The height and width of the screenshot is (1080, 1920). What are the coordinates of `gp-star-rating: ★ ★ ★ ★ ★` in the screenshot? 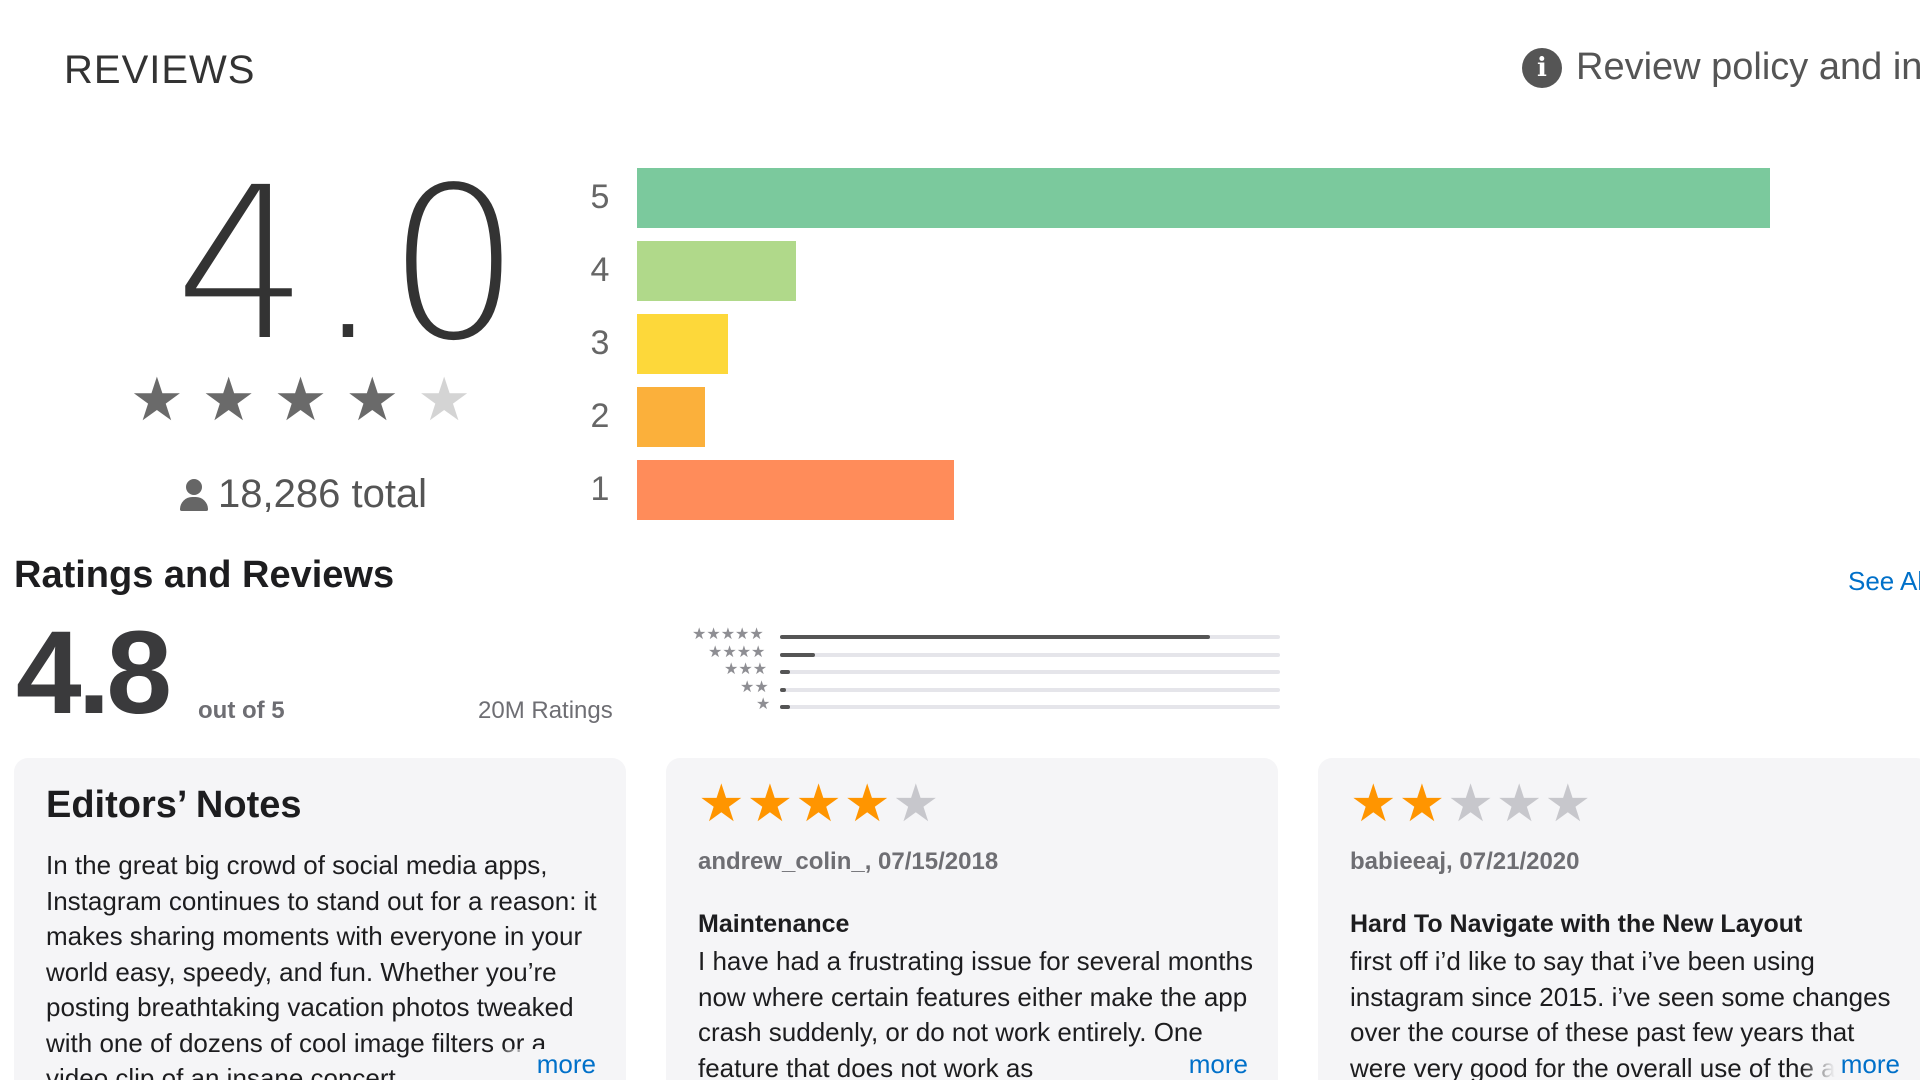 It's located at (300, 400).